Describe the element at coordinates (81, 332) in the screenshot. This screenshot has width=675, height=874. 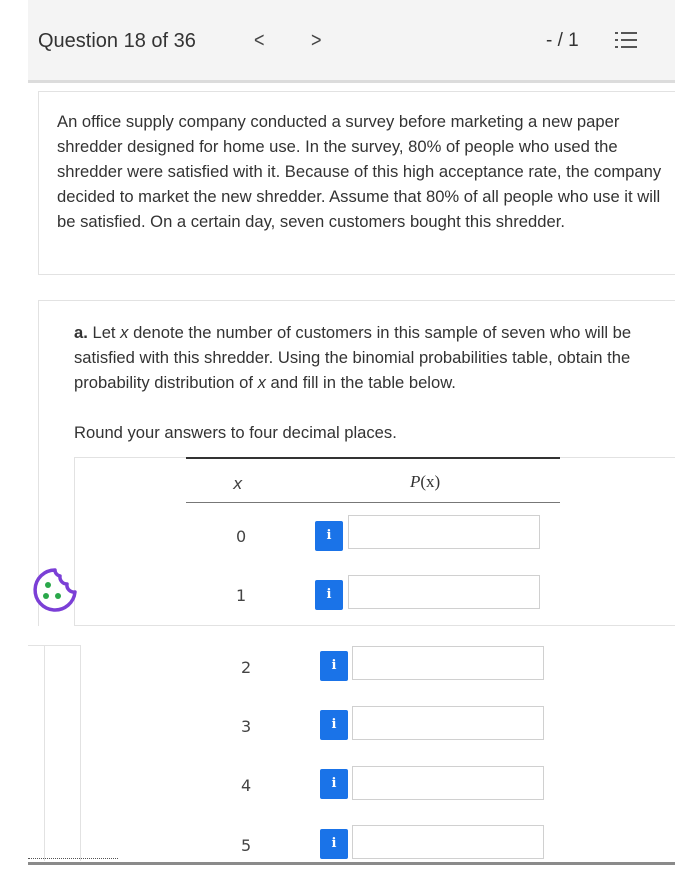
I see `part-label: a.` at that location.